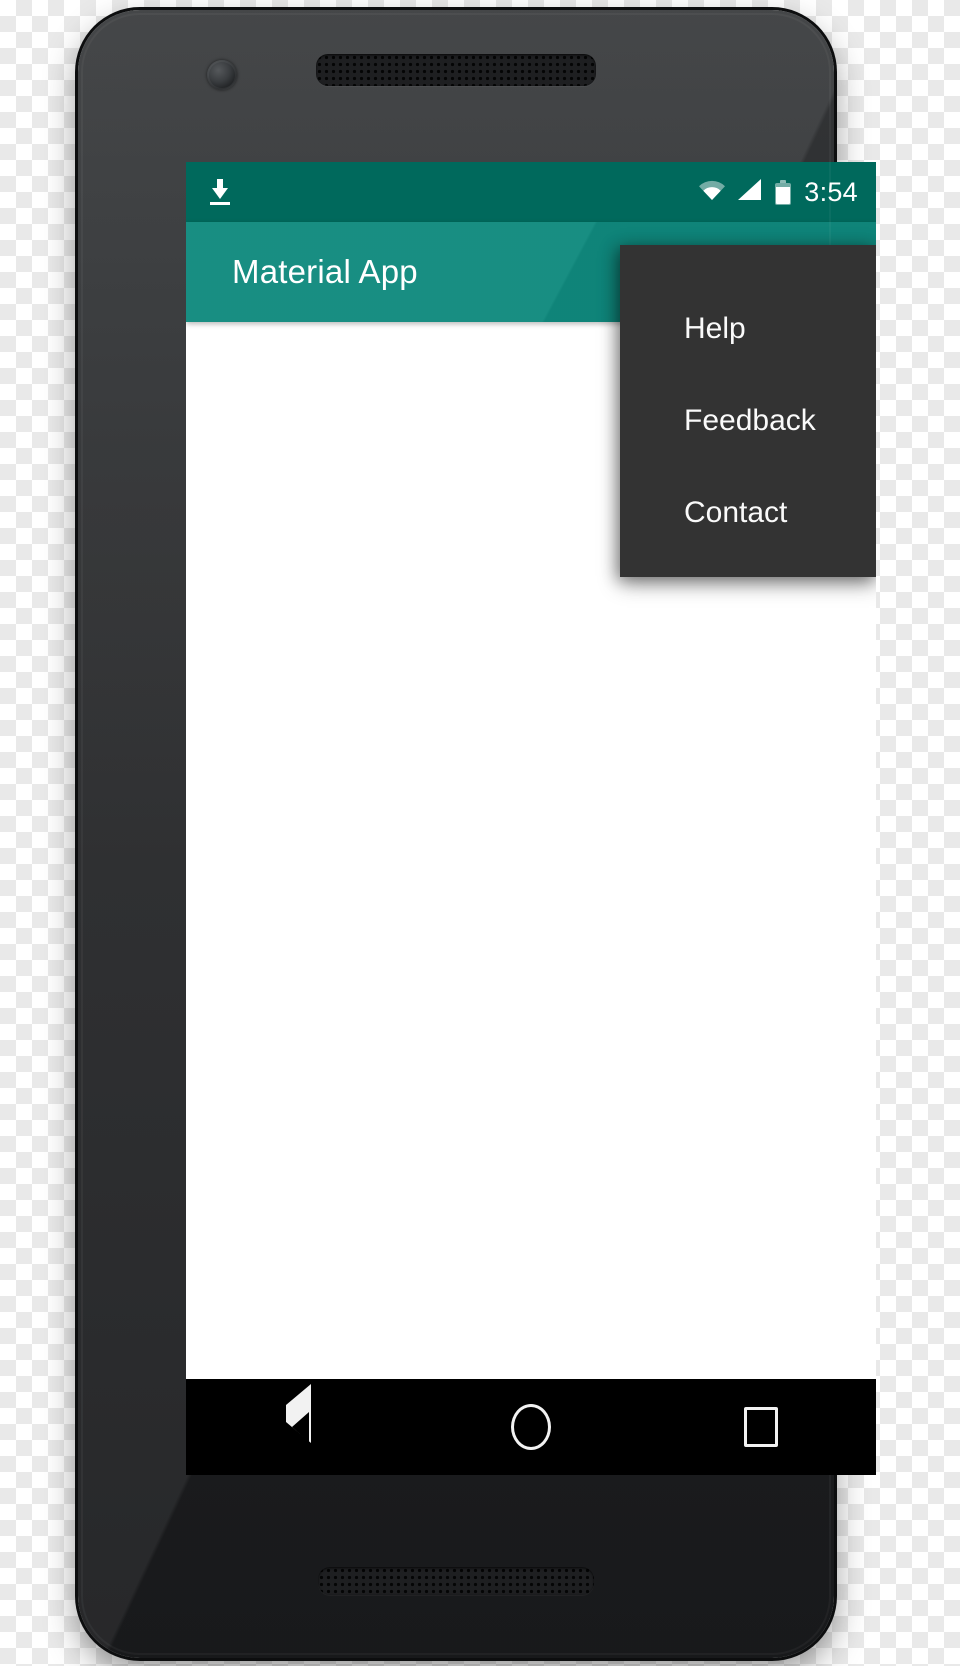  I want to click on status-bar-left-icons, so click(220, 192).